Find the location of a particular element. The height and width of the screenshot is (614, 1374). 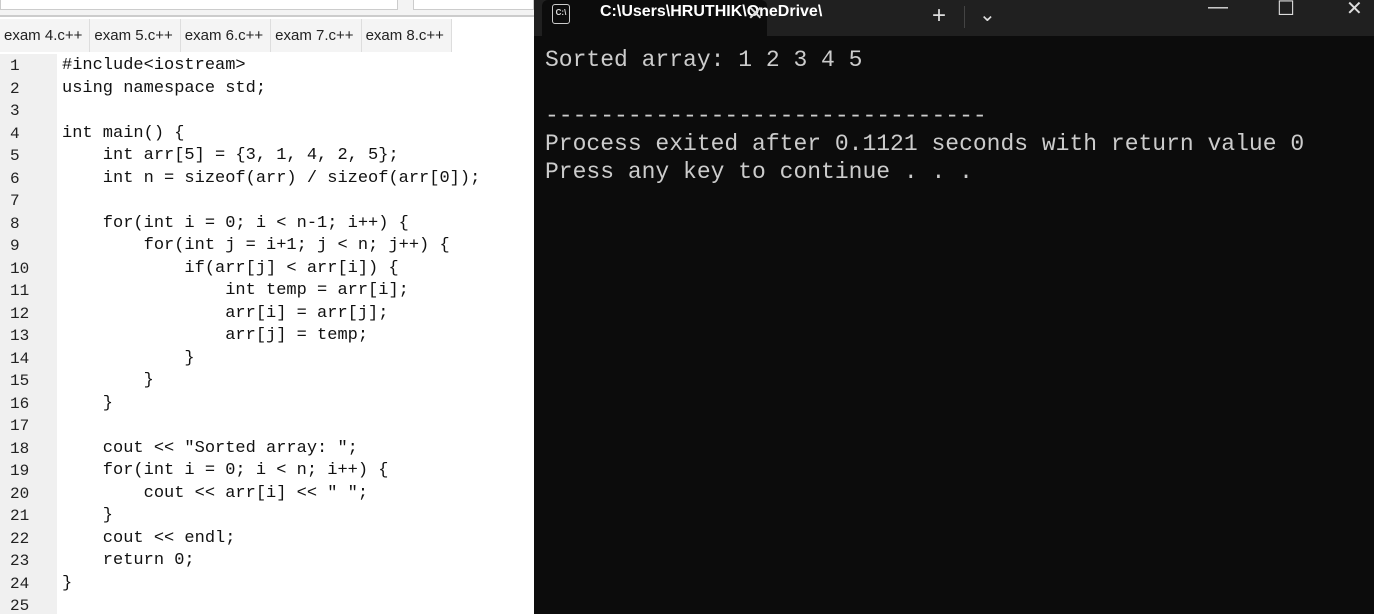

code-line: for(int i = 0; i < n-1; i++) { is located at coordinates (235, 223).